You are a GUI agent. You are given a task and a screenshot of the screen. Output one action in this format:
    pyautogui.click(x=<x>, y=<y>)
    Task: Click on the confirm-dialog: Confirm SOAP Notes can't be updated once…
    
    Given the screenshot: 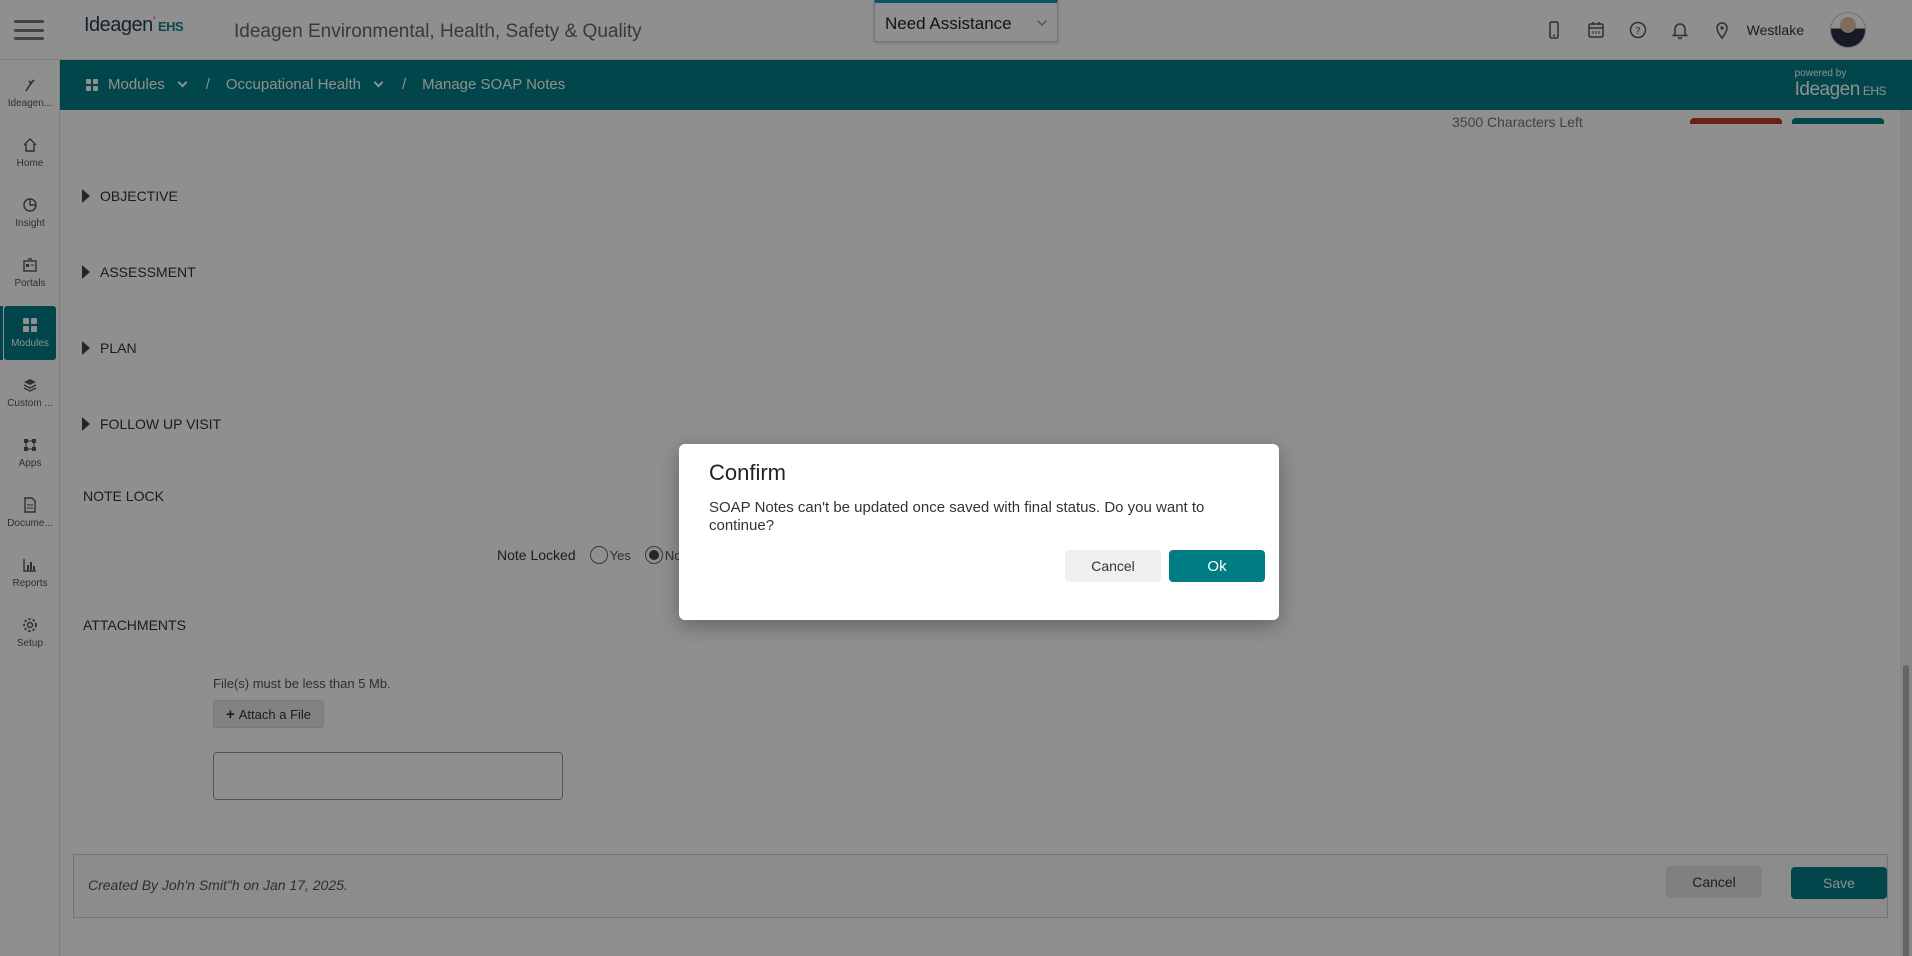 What is the action you would take?
    pyautogui.click(x=979, y=532)
    